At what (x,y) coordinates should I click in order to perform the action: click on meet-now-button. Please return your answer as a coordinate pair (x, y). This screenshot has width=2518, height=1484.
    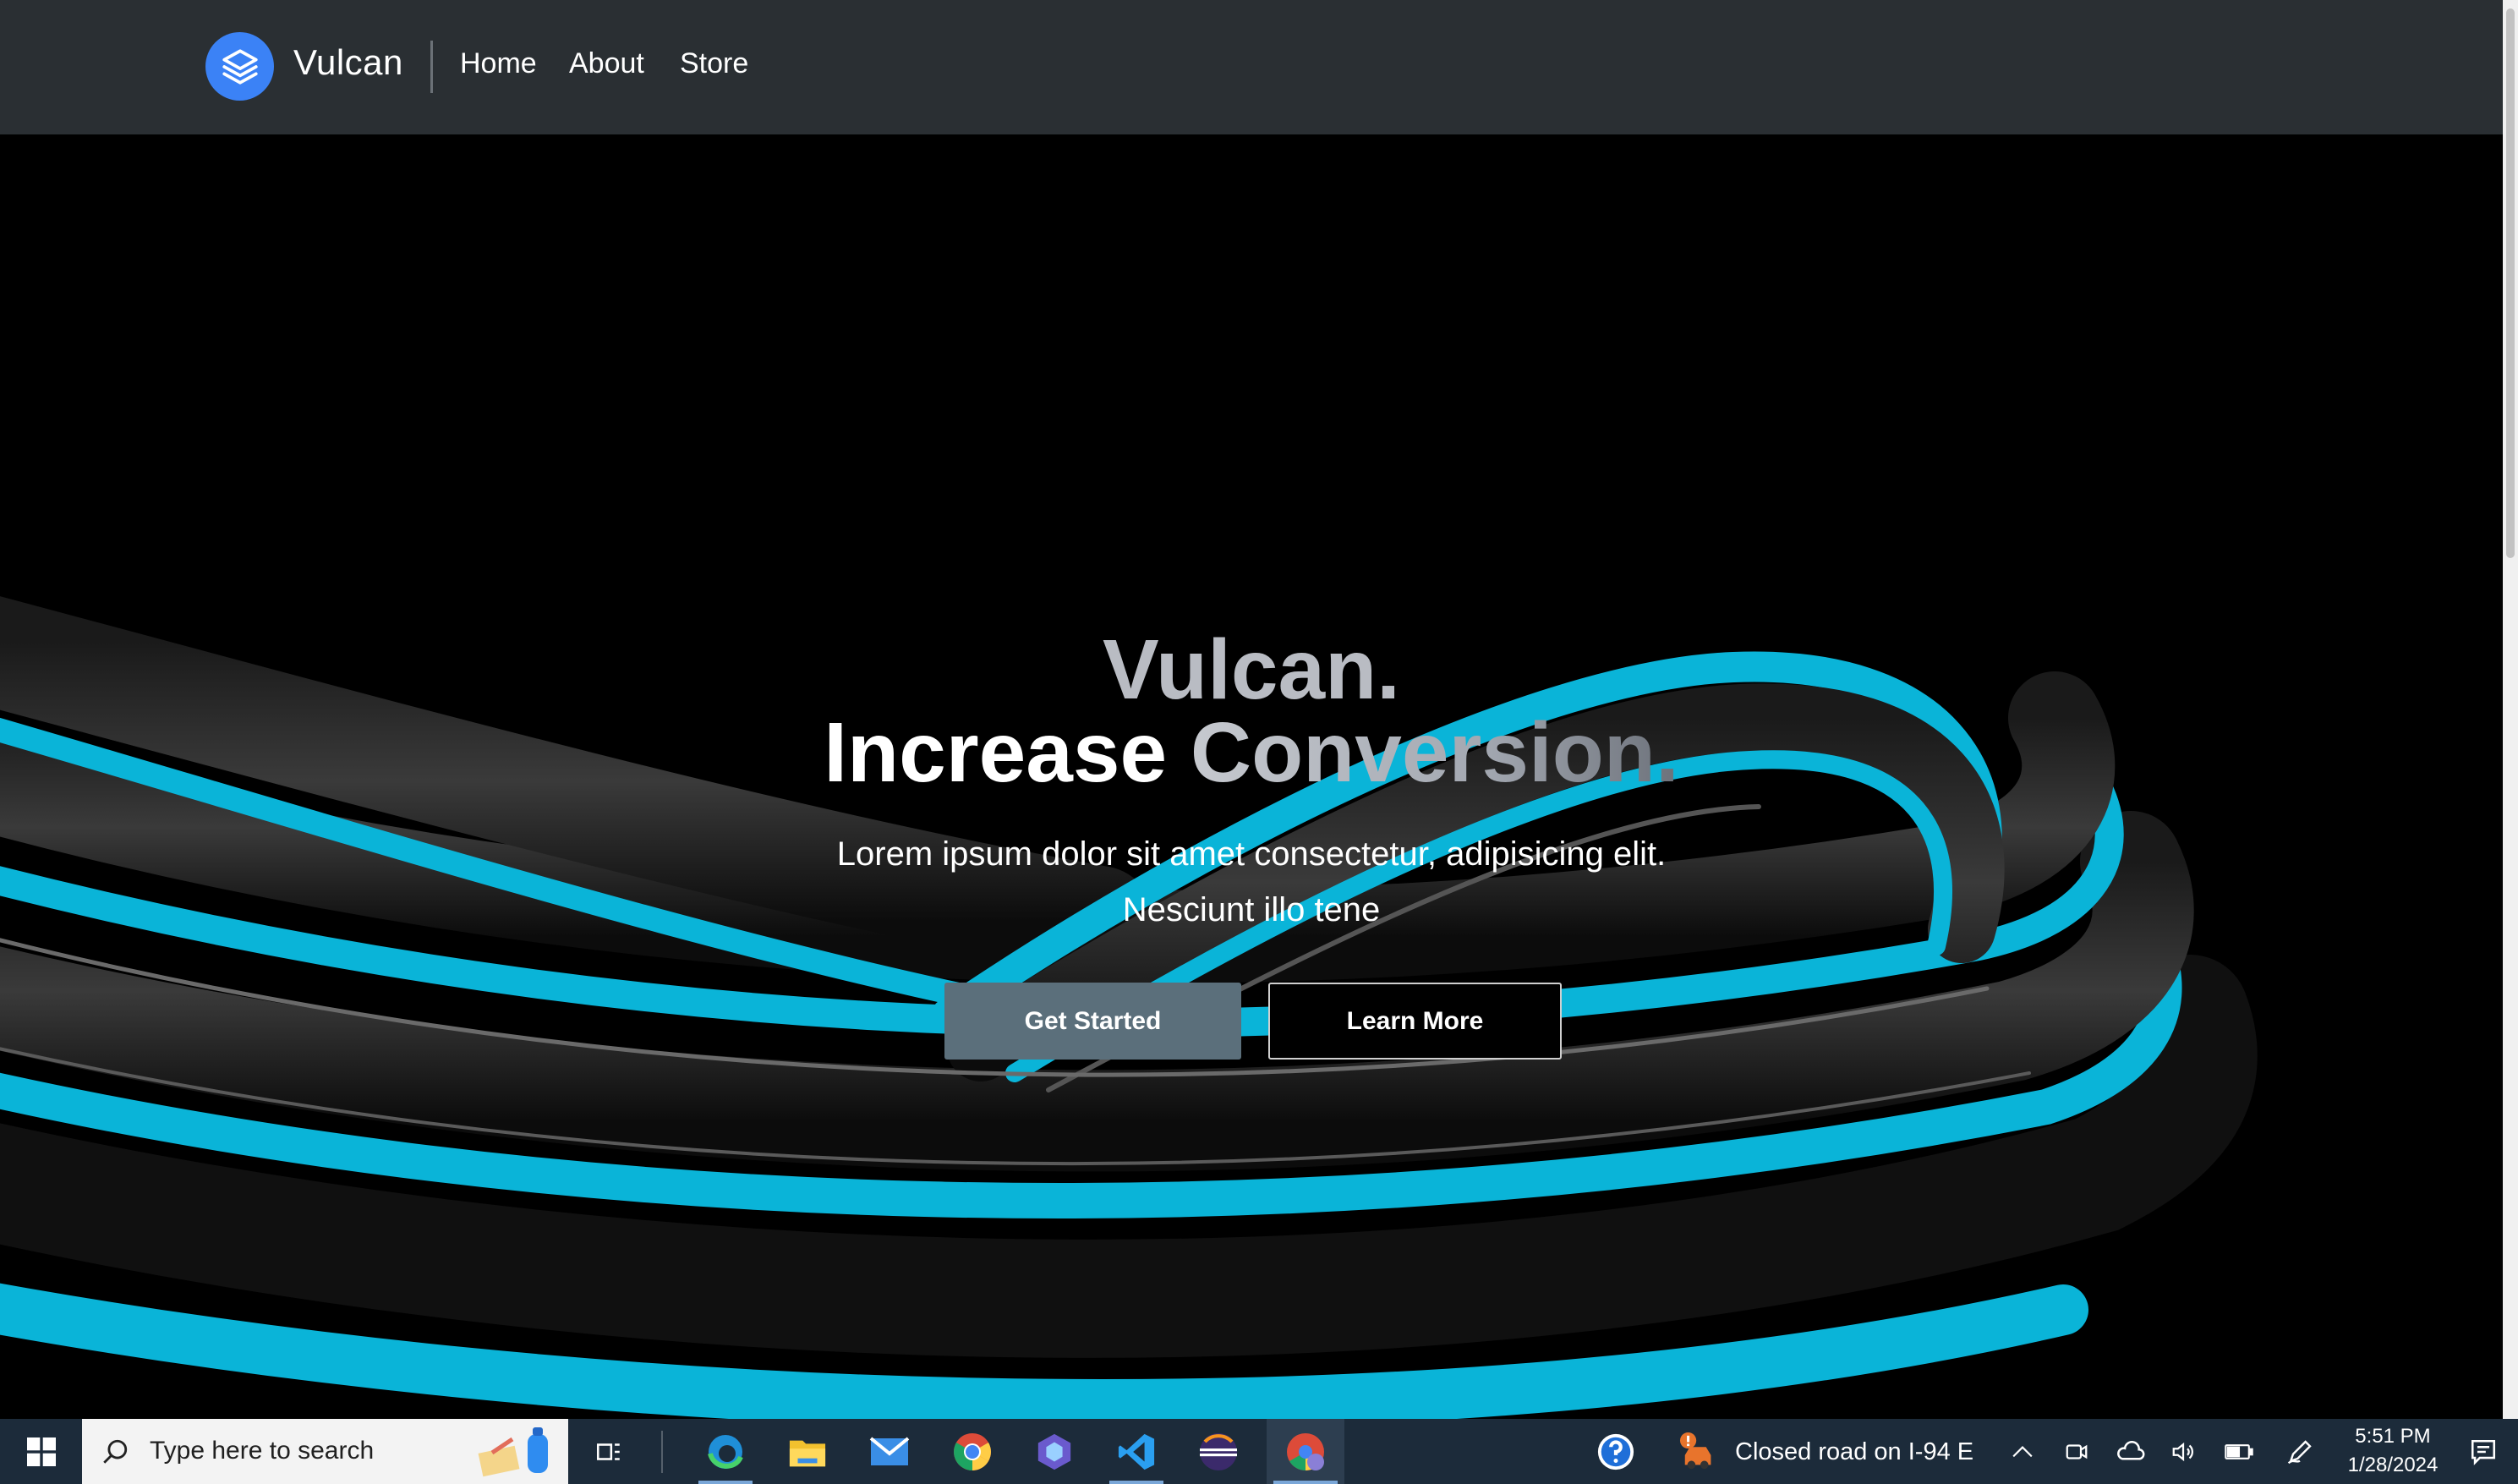
    Looking at the image, I should click on (2076, 1451).